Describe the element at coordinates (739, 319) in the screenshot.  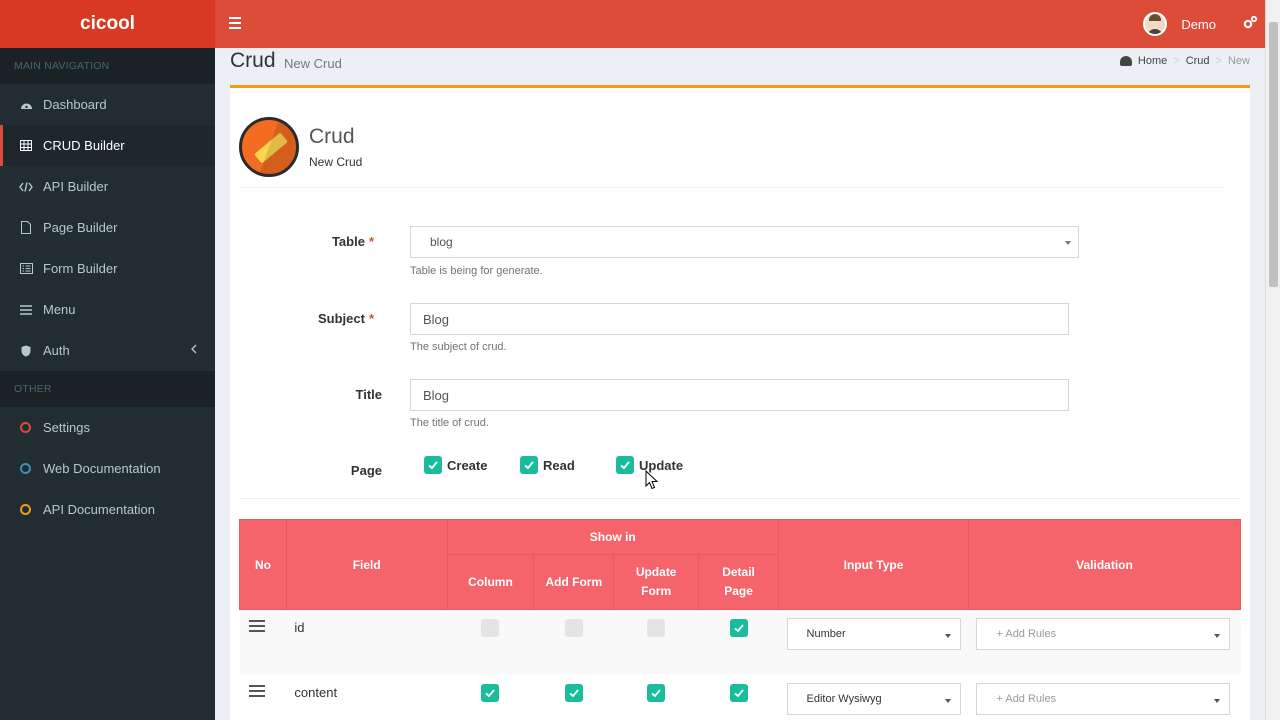
I see `subject-input: Blog` at that location.